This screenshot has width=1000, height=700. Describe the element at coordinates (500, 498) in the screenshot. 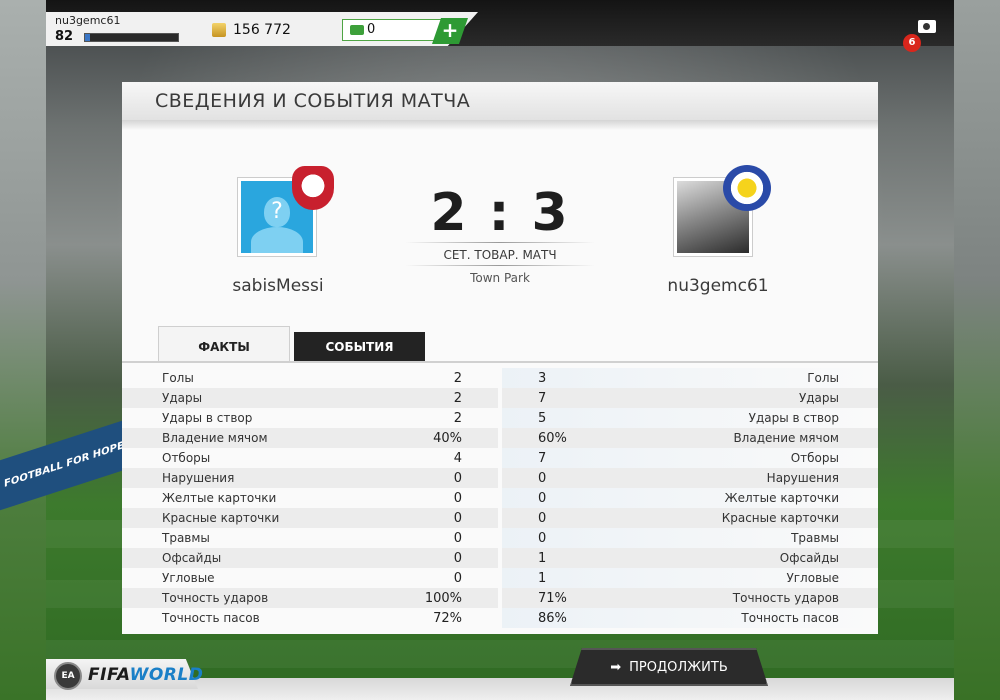

I see `stats-divider` at that location.